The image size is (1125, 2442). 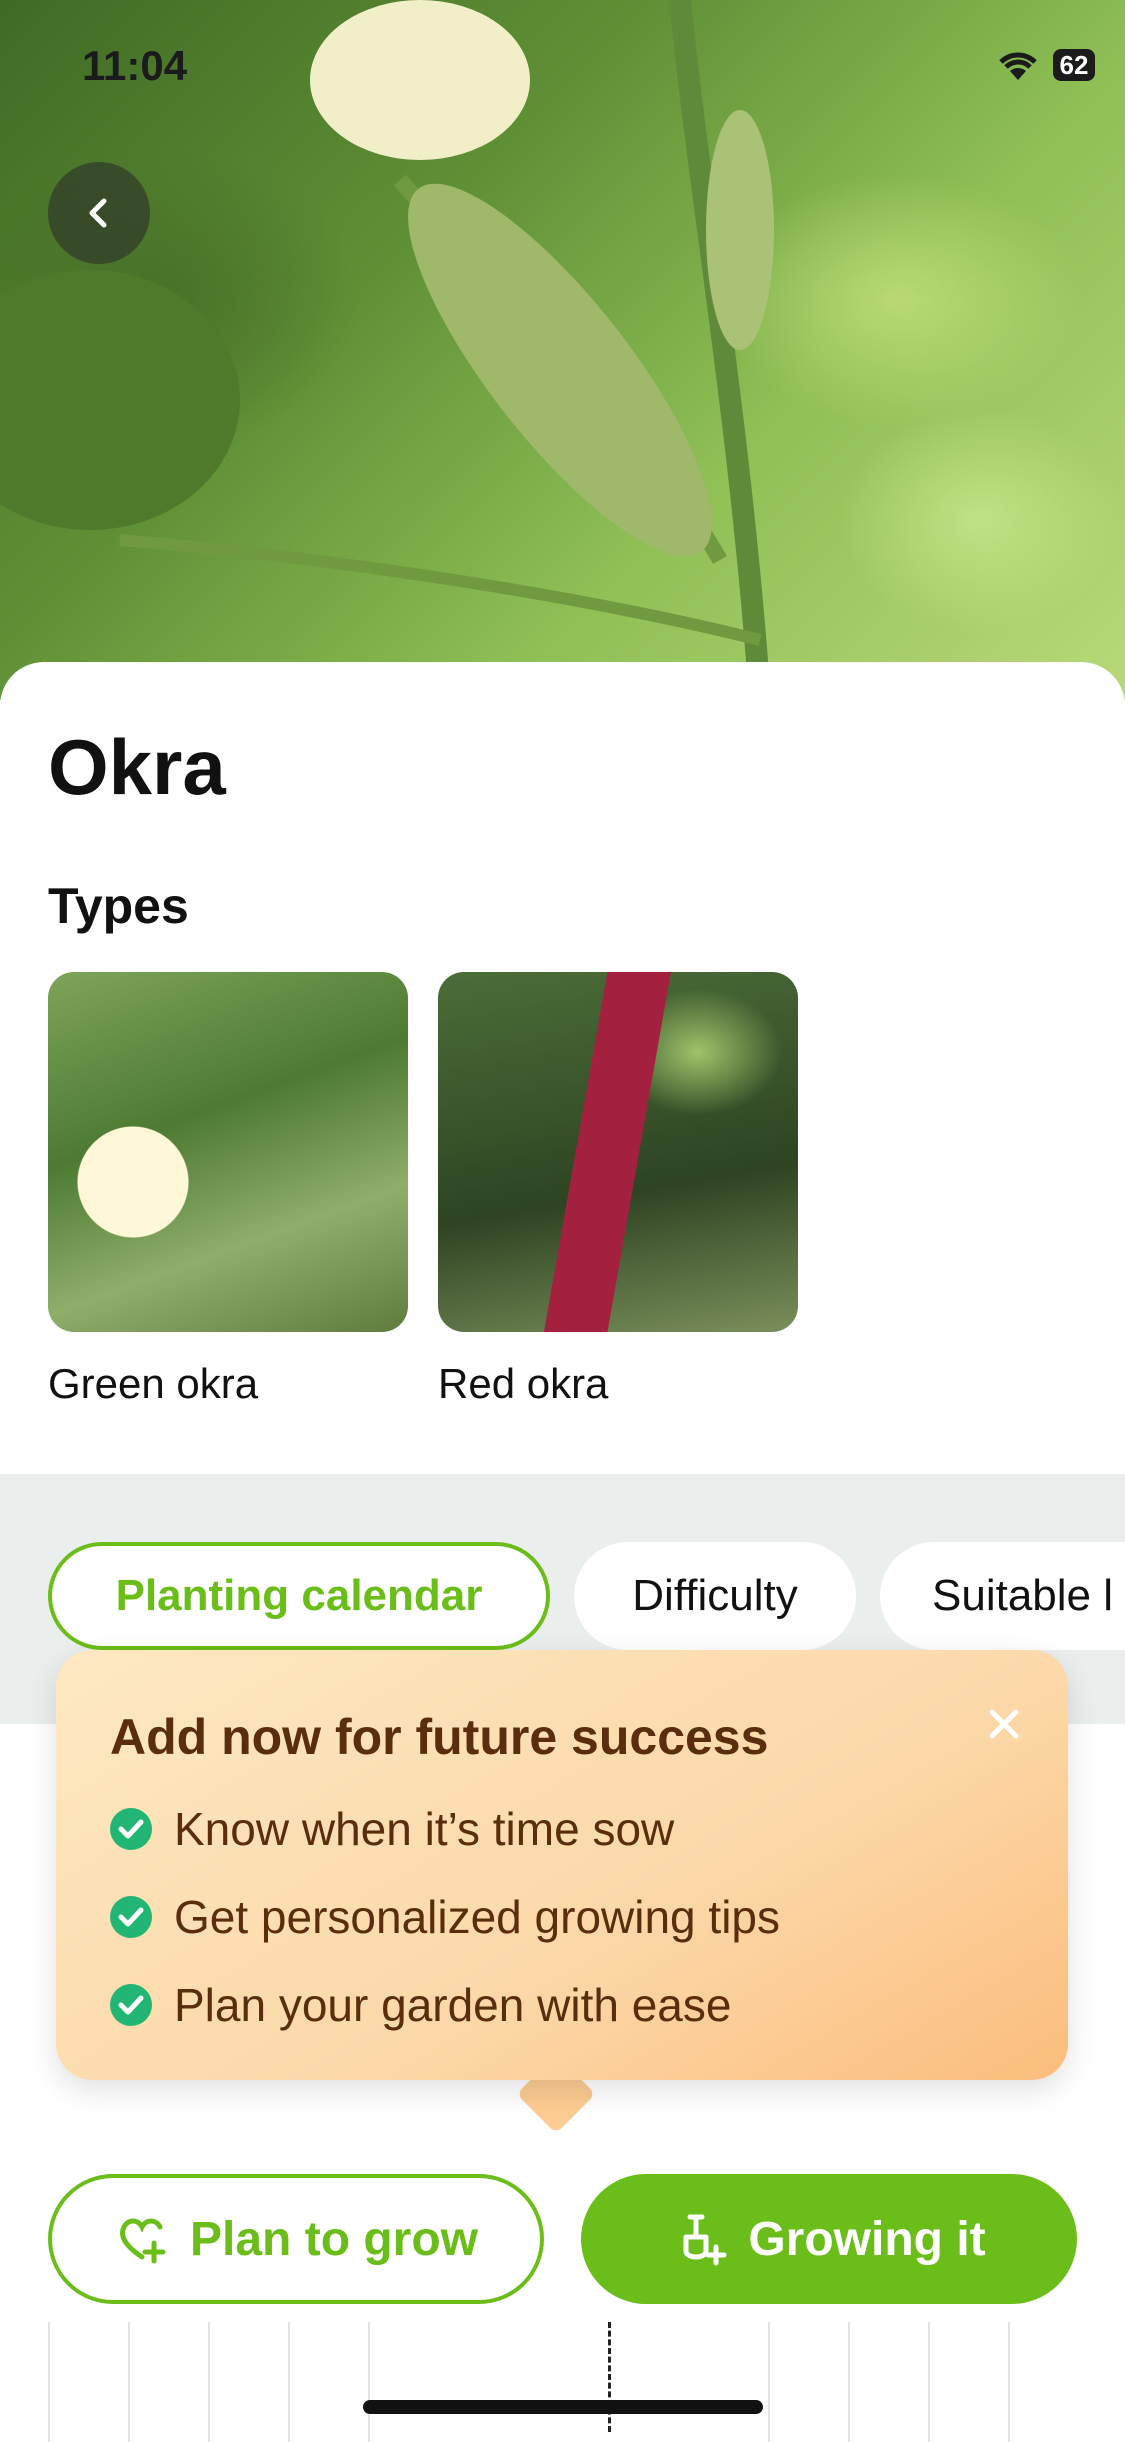 What do you see at coordinates (618, 1152) in the screenshot?
I see `red-okra-image` at bounding box center [618, 1152].